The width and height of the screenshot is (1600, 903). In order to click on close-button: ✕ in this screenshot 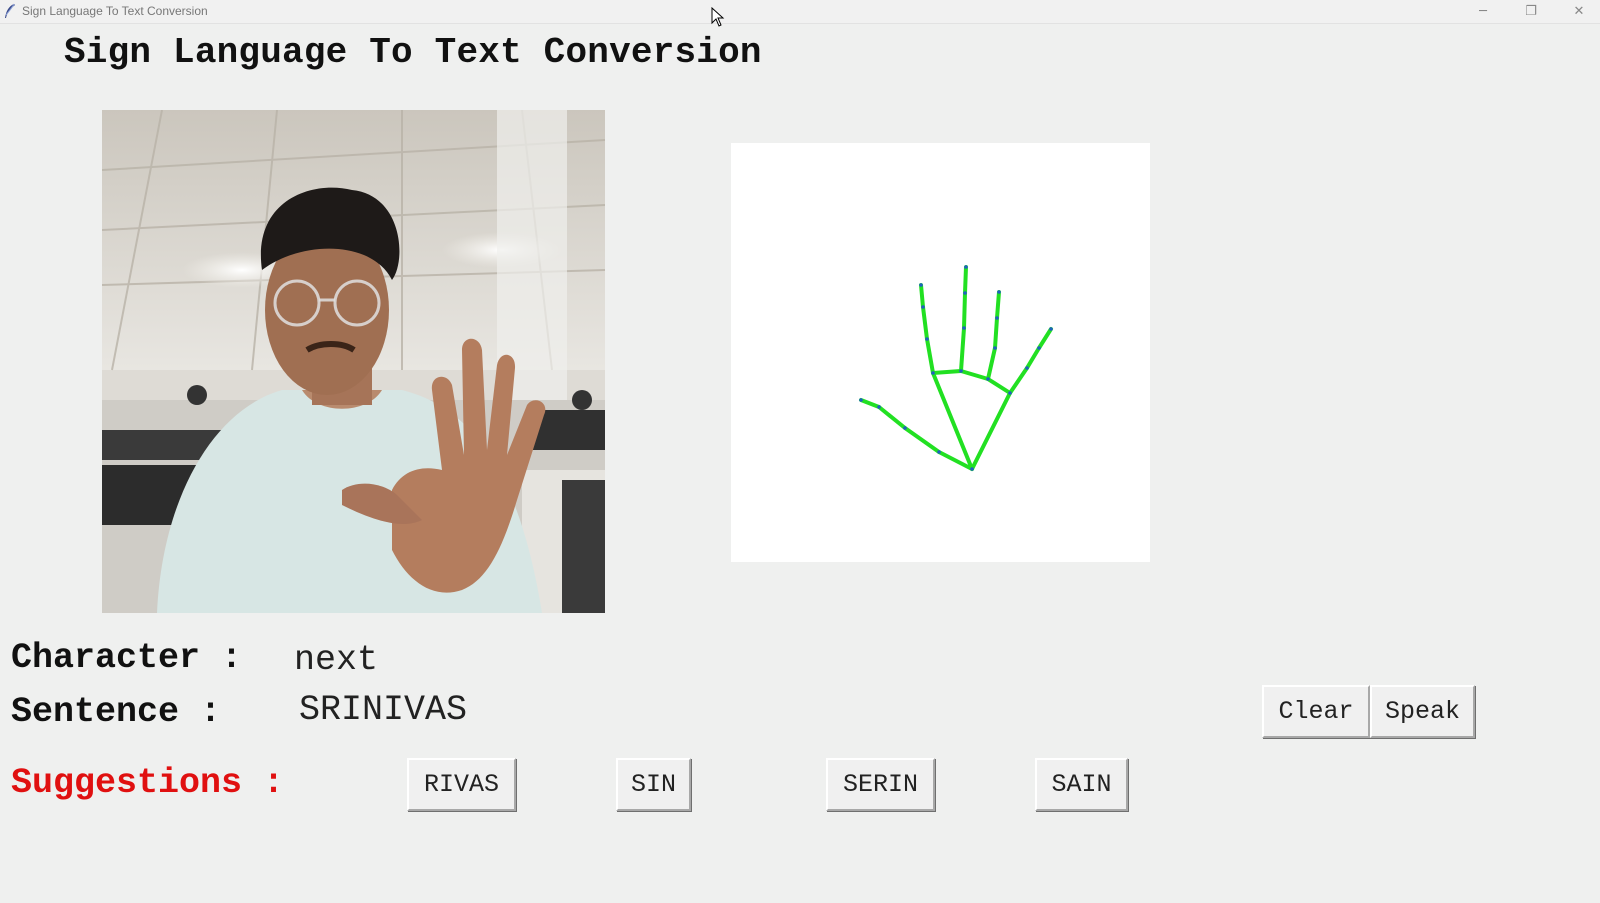, I will do `click(1578, 11)`.